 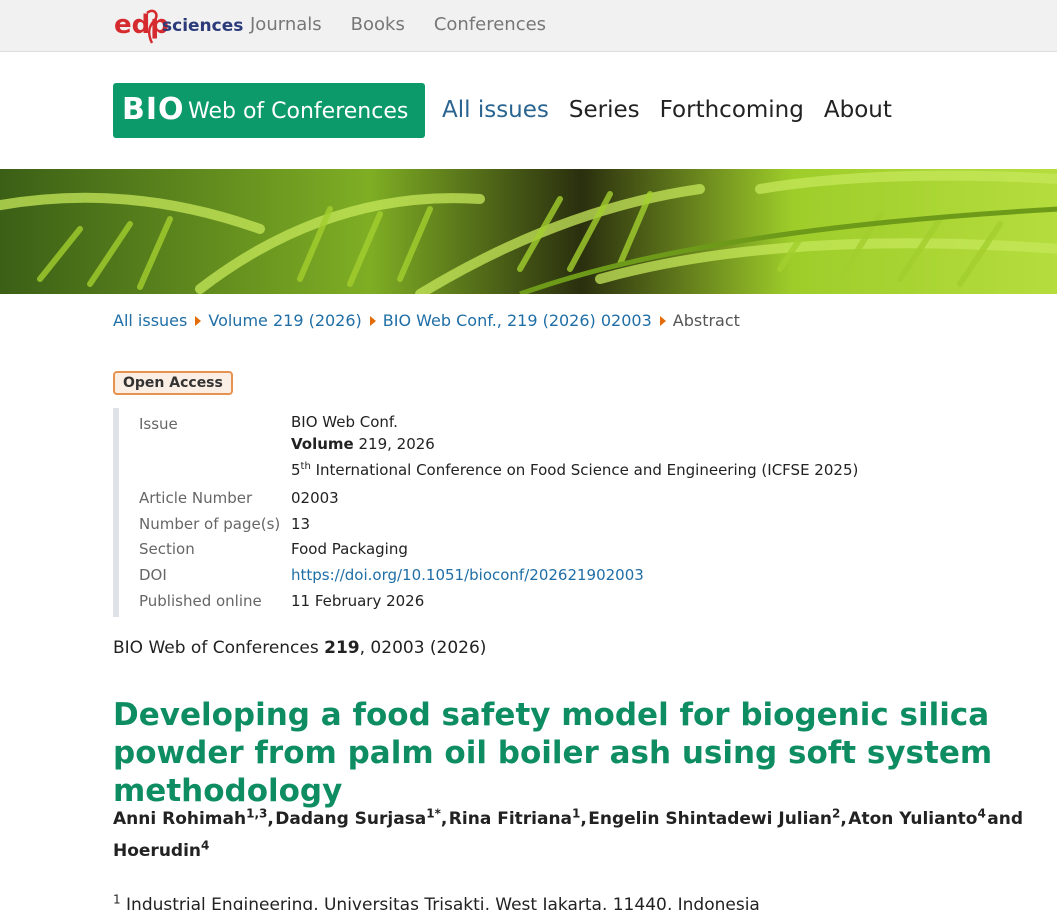 What do you see at coordinates (157, 851) in the screenshot?
I see `author-name: Hoerudin` at bounding box center [157, 851].